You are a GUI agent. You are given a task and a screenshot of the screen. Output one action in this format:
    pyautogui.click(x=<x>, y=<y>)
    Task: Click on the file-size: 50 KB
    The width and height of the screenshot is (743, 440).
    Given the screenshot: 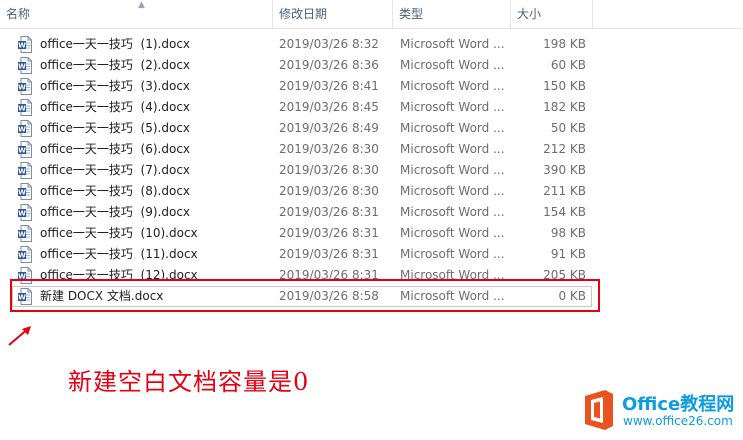 What is the action you would take?
    pyautogui.click(x=568, y=128)
    